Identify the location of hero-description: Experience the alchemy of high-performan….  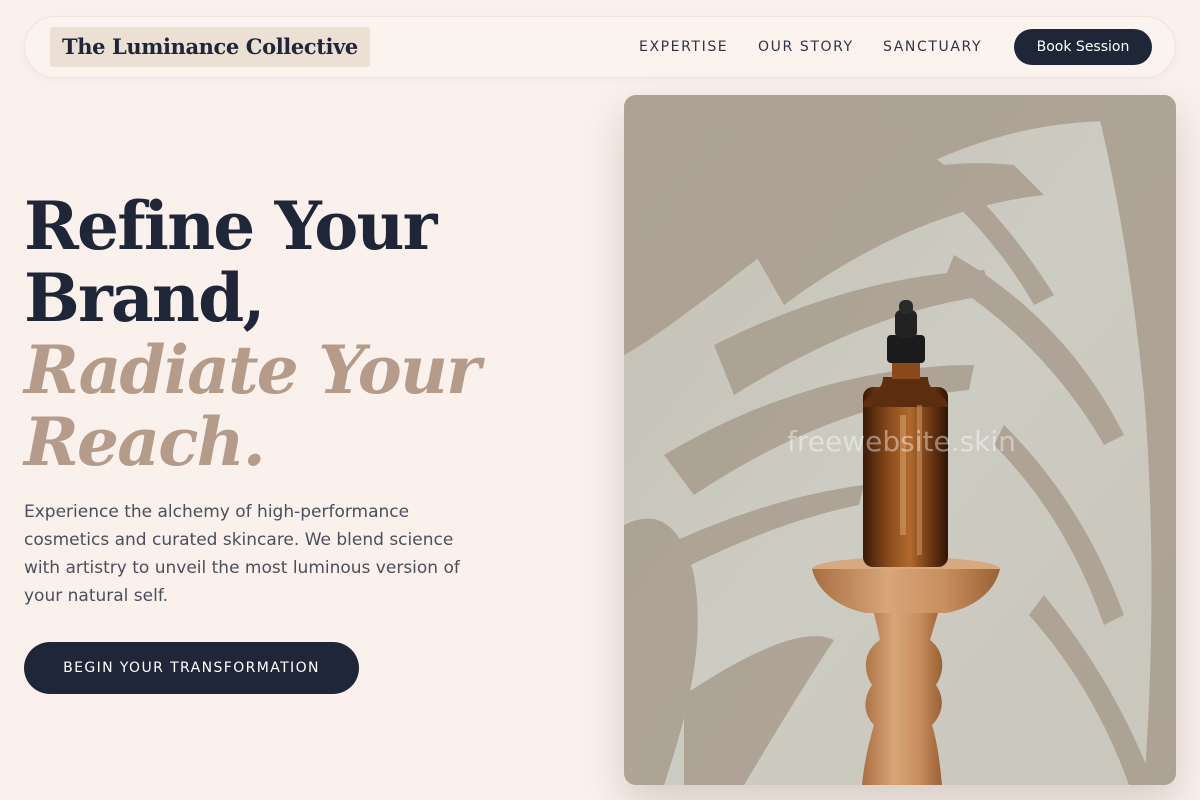
(242, 554).